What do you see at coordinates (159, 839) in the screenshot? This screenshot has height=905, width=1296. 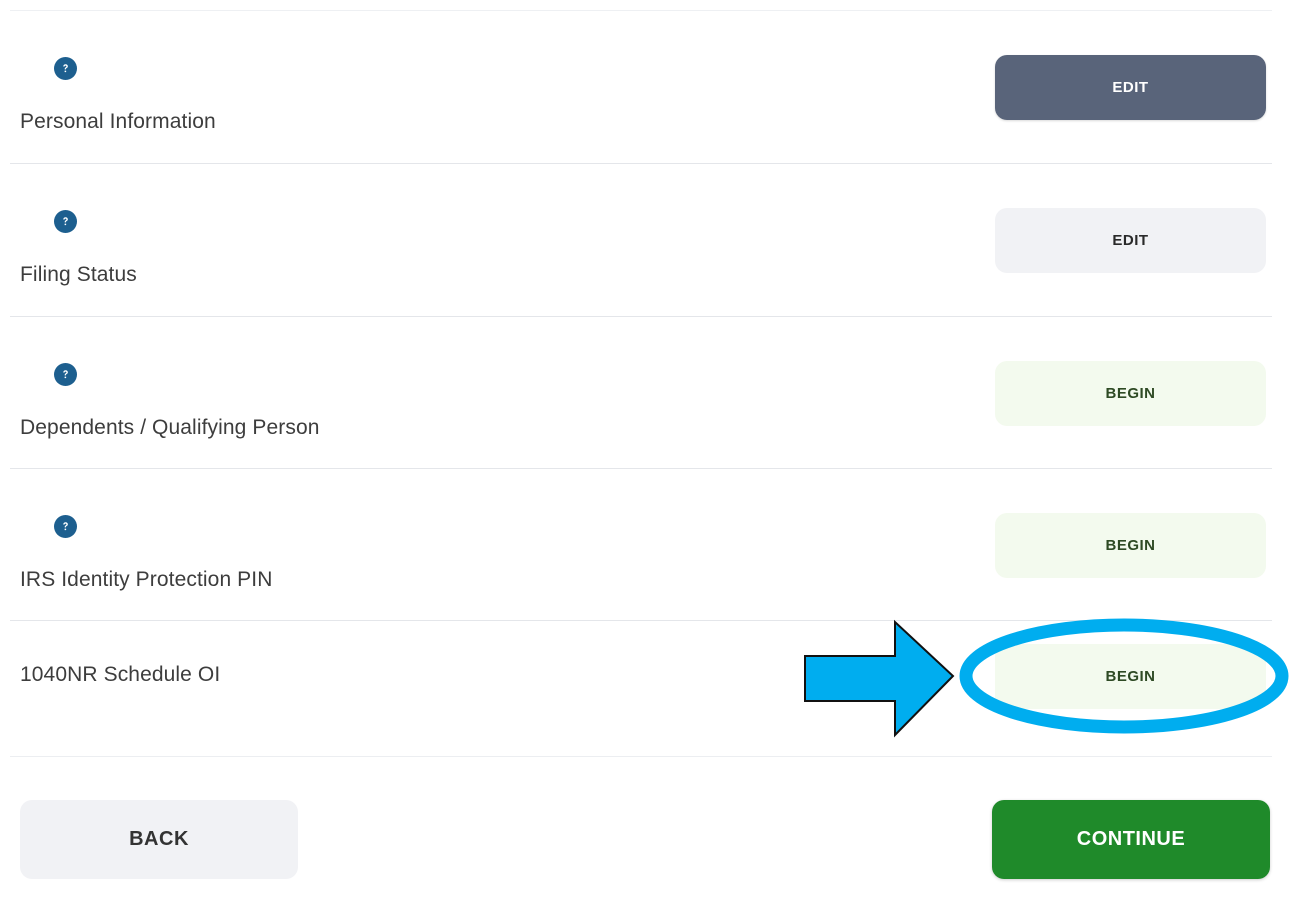 I see `back-button: BACK` at bounding box center [159, 839].